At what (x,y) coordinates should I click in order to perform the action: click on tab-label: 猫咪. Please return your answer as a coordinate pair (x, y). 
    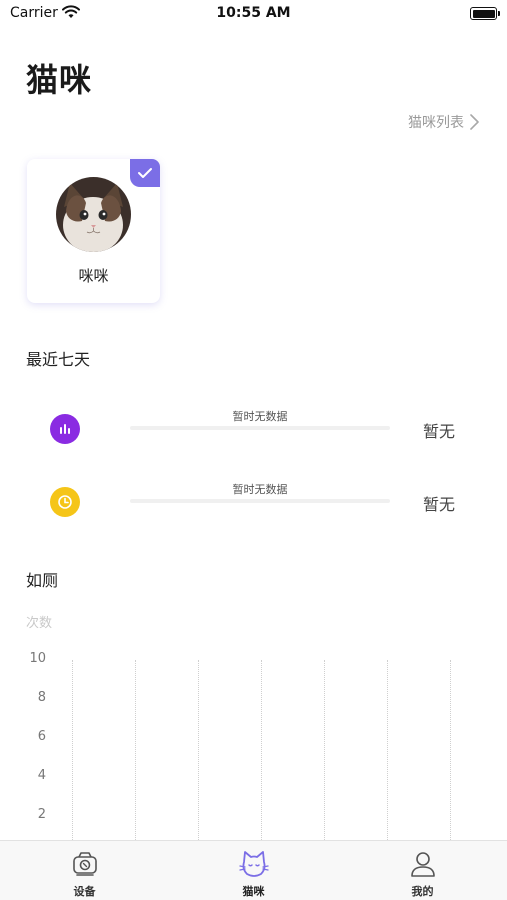
    Looking at the image, I should click on (253, 891).